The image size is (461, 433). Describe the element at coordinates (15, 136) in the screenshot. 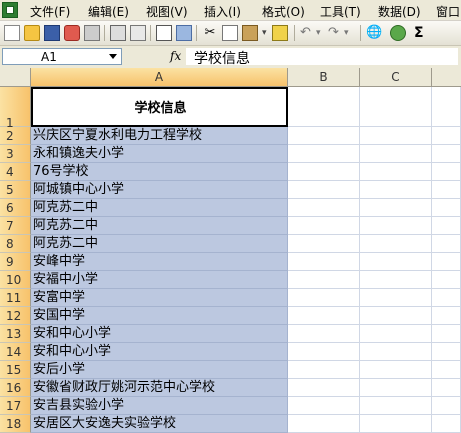

I see `row-header: 2` at that location.